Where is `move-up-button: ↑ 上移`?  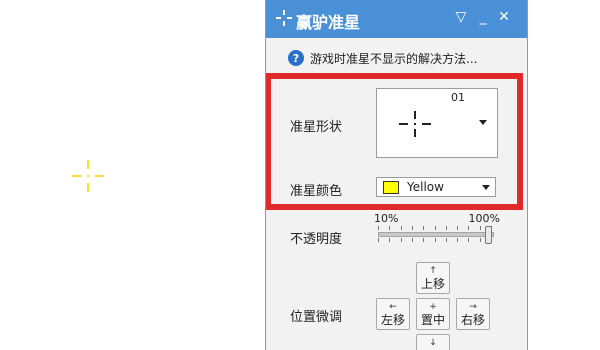 move-up-button: ↑ 上移 is located at coordinates (433, 278).